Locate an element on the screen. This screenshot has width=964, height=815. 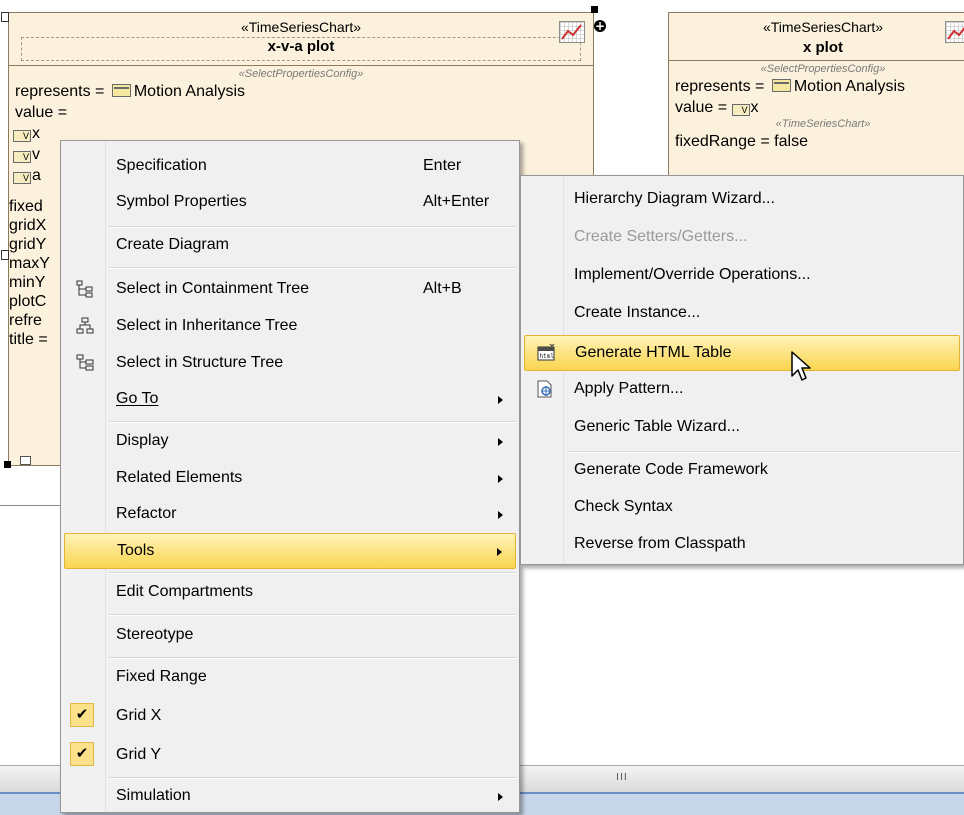
menu-item-create-diagram: Create Diagram is located at coordinates (290, 246).